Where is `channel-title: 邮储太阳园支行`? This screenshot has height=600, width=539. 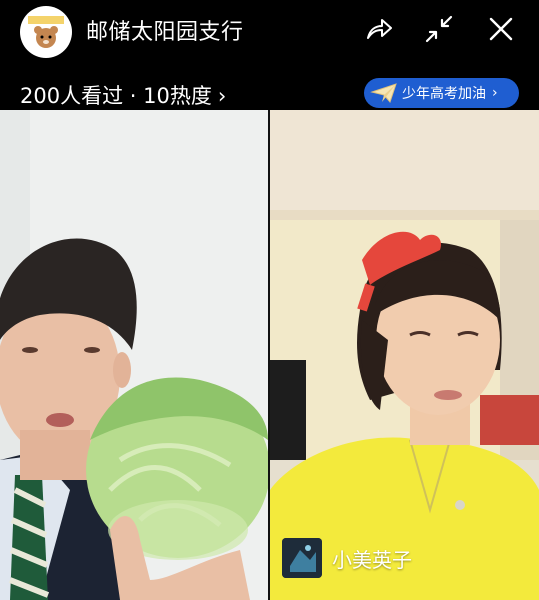
channel-title: 邮储太阳园支行 is located at coordinates (165, 32).